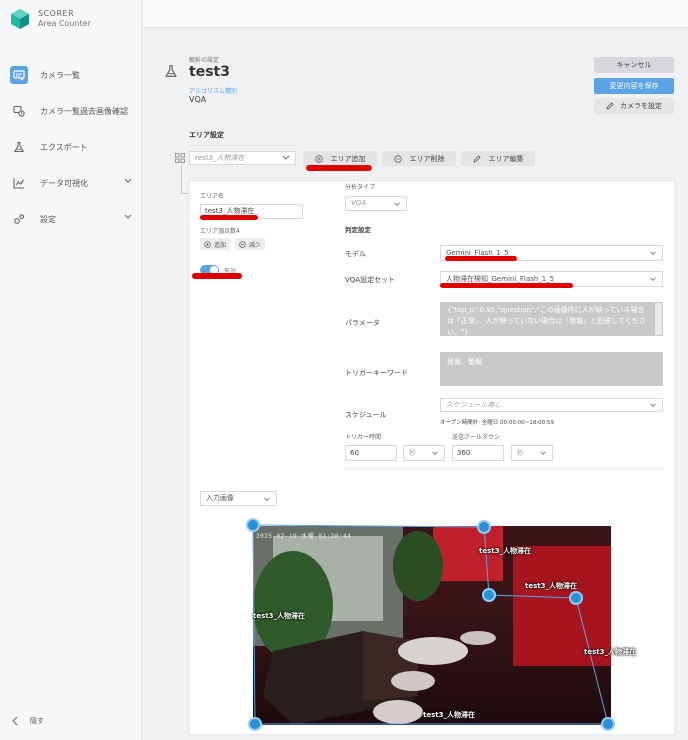  I want to click on cancel-button: キャンセル, so click(634, 65).